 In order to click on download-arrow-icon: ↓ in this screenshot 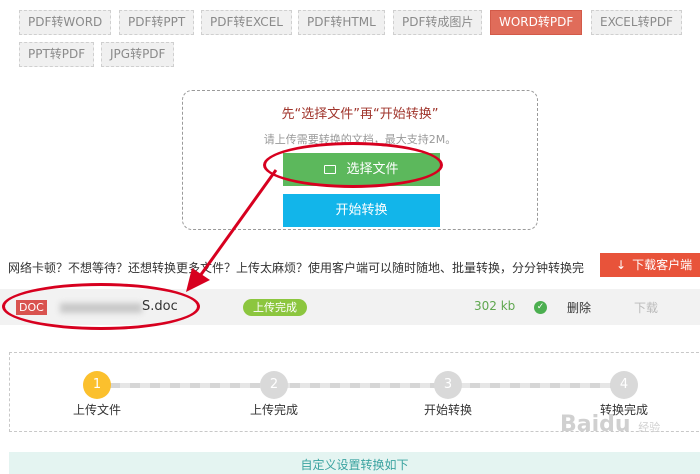, I will do `click(621, 265)`.